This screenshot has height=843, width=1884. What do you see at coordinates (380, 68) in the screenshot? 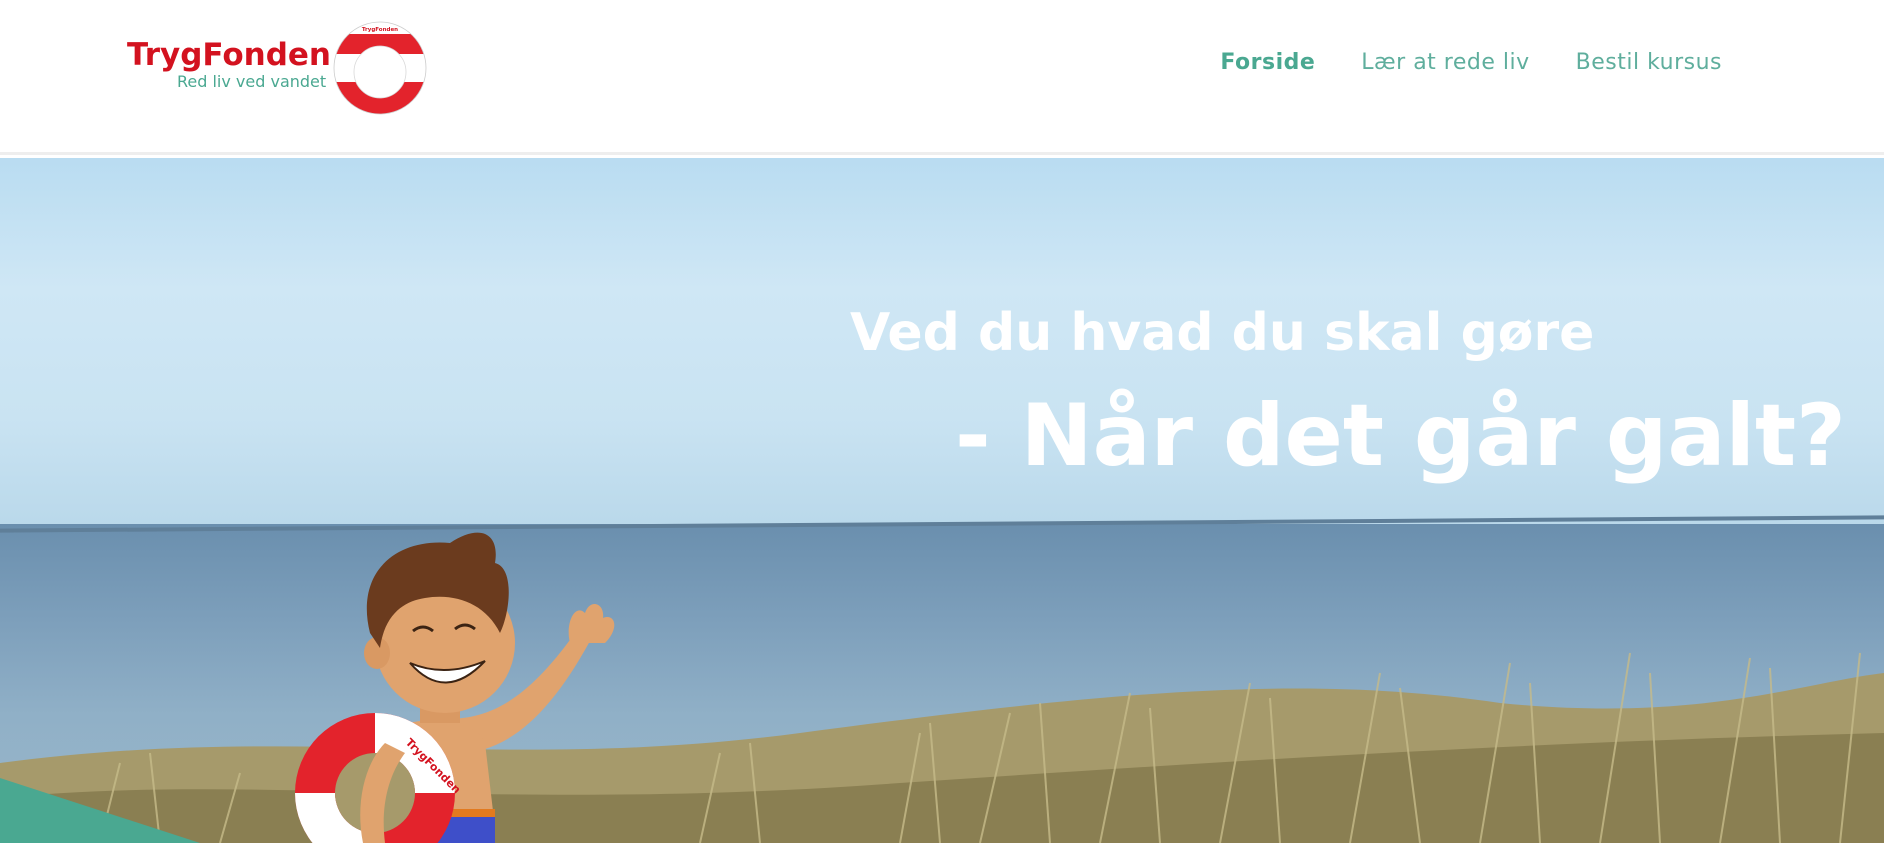
I see `lifebuoy-logo-icon: TrygFonden` at bounding box center [380, 68].